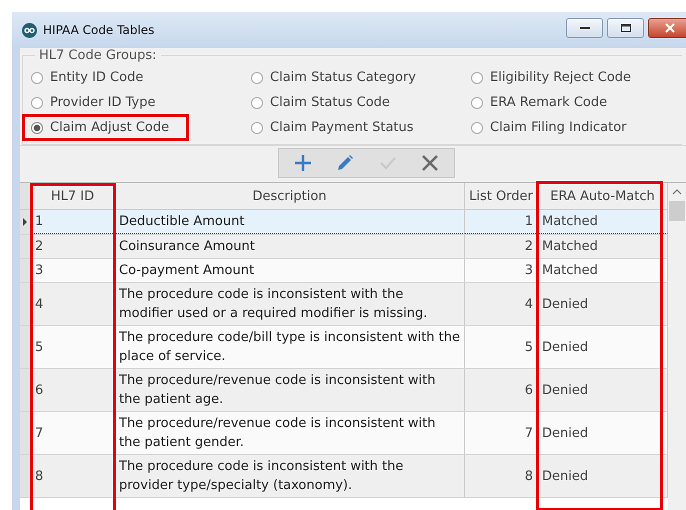  I want to click on minimize-icon, so click(585, 28).